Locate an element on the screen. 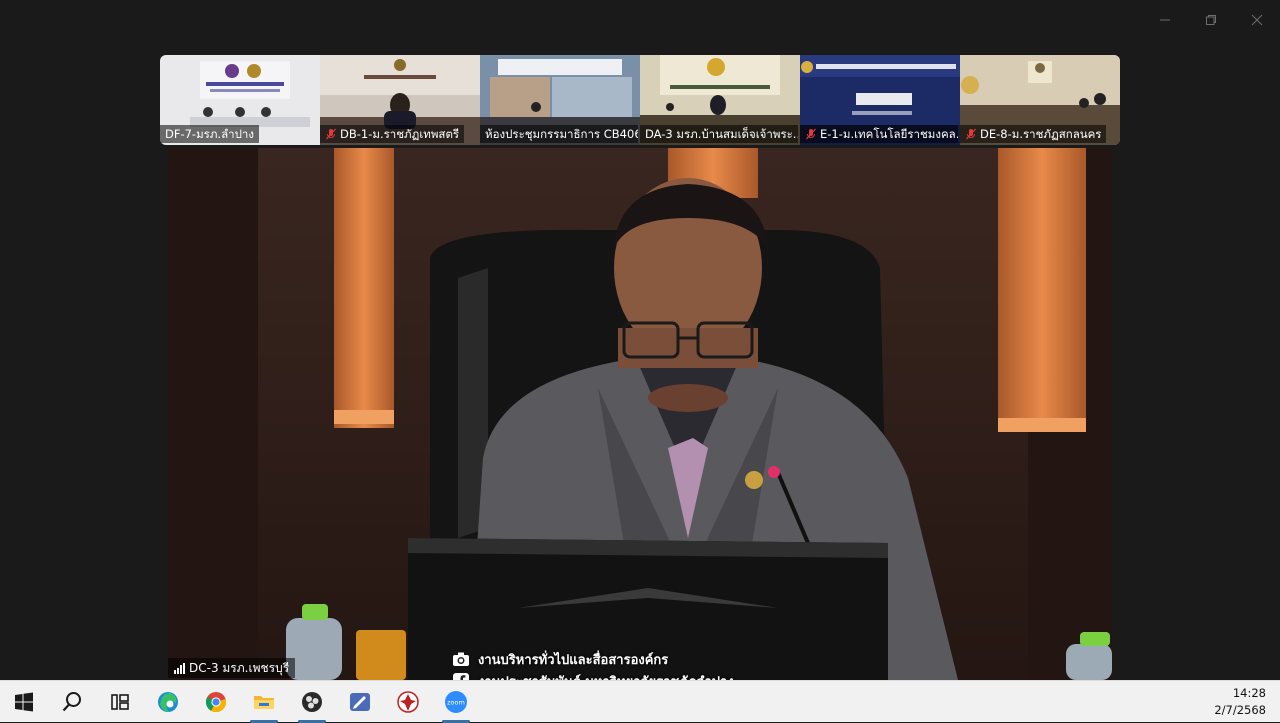  start-button is located at coordinates (24, 702).